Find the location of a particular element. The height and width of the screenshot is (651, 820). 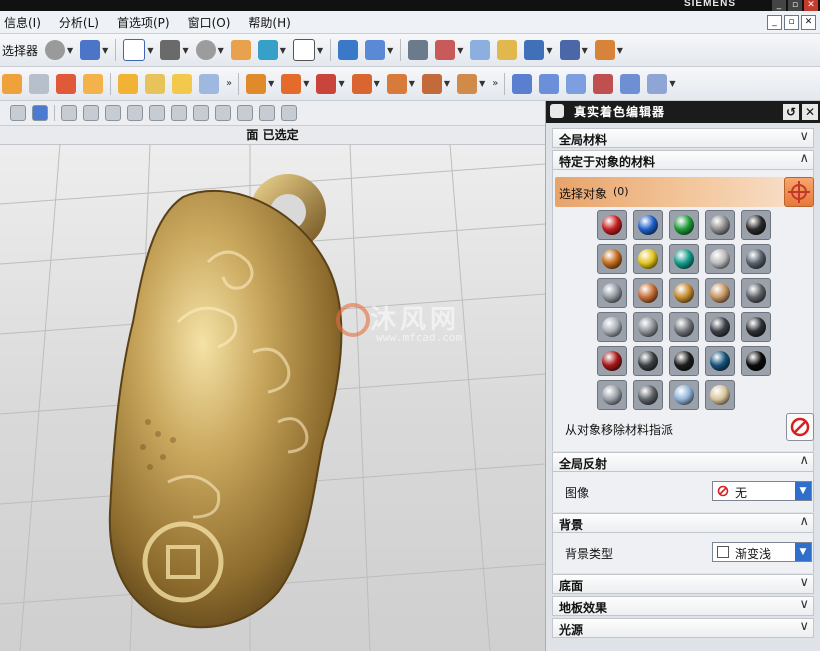

curve-analysis-icon is located at coordinates (630, 83).